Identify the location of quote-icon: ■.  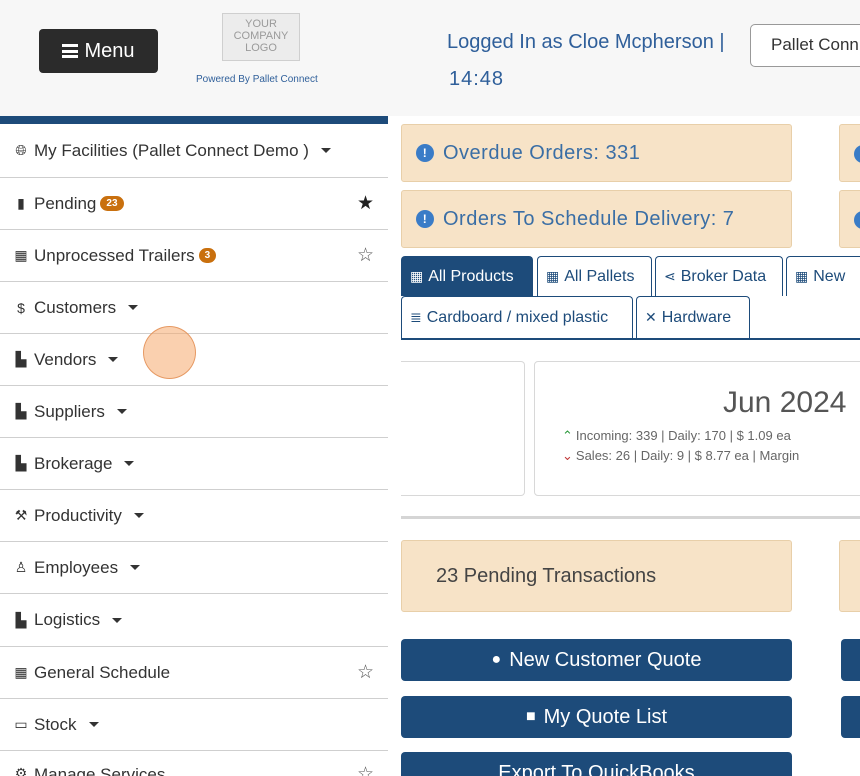
(530, 716).